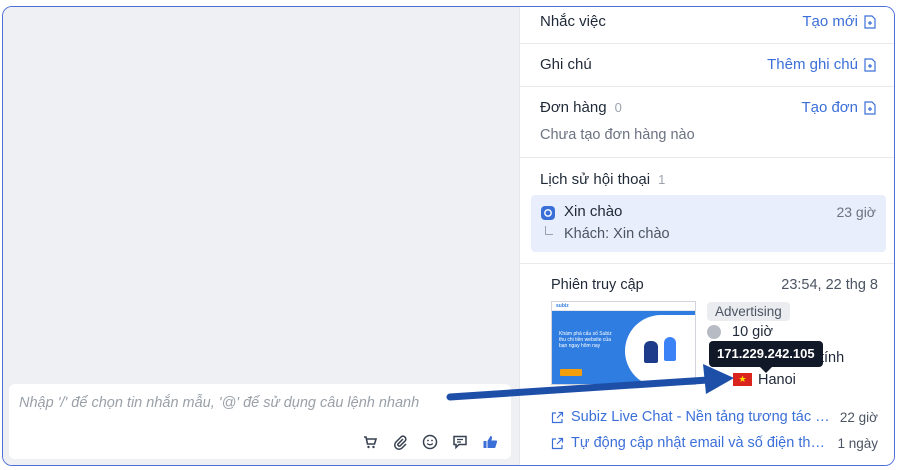 The image size is (899, 470). Describe the element at coordinates (618, 107) in the screenshot. I see `orders-count: 0` at that location.